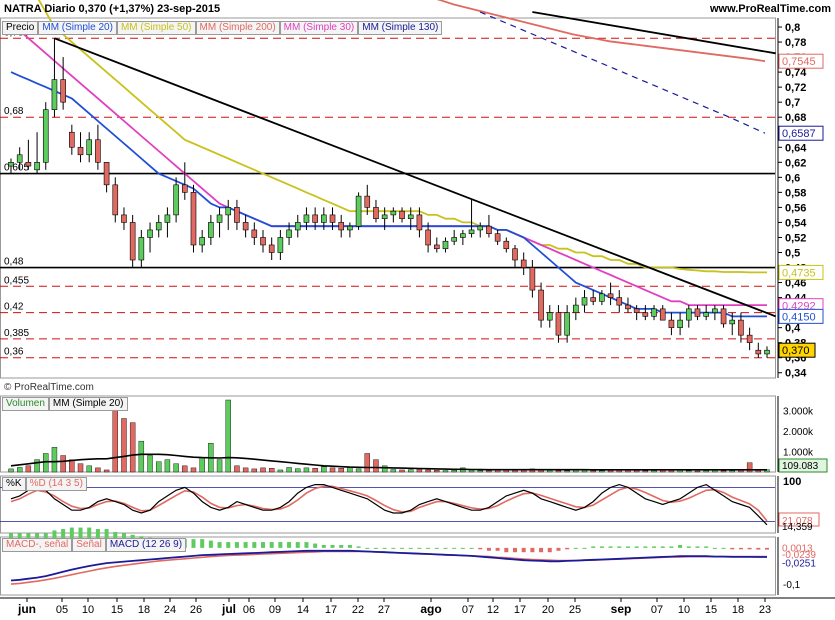 Image resolution: width=835 pixels, height=620 pixels. I want to click on time-tick-label: 15, so click(711, 610).